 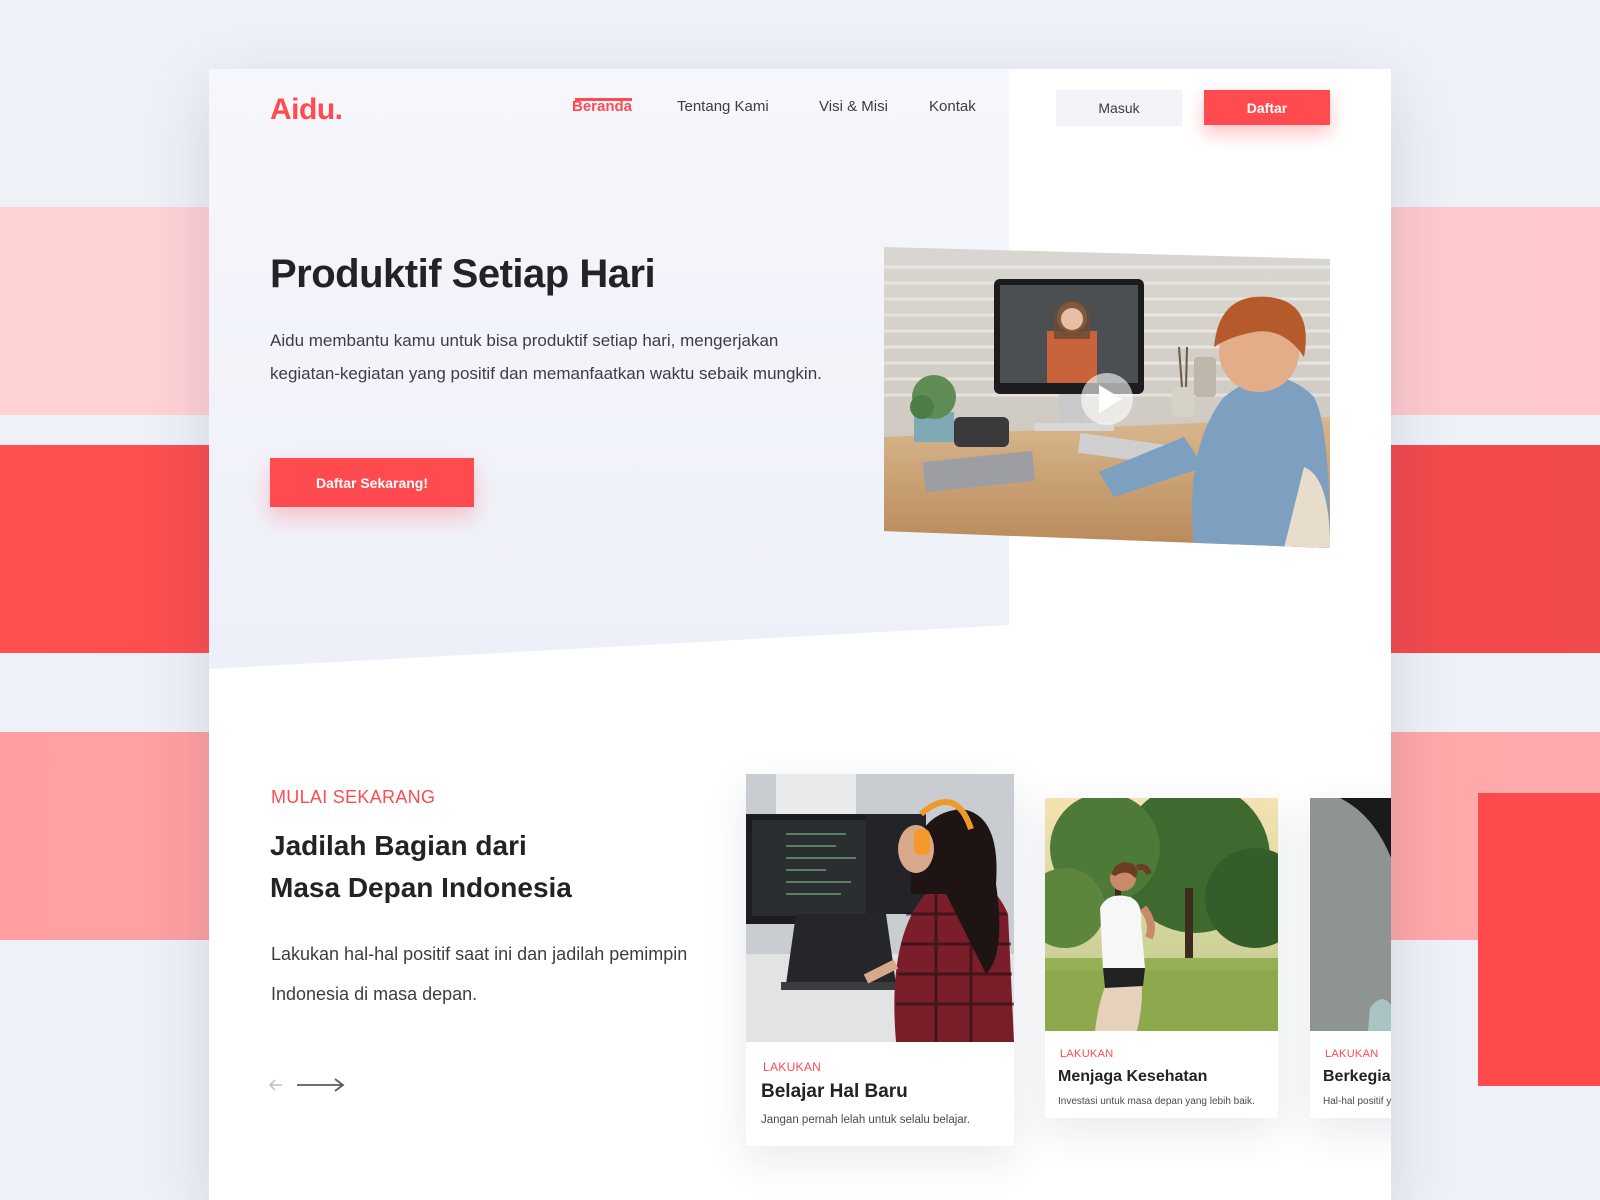 What do you see at coordinates (1119, 108) in the screenshot?
I see `login-button: Masuk` at bounding box center [1119, 108].